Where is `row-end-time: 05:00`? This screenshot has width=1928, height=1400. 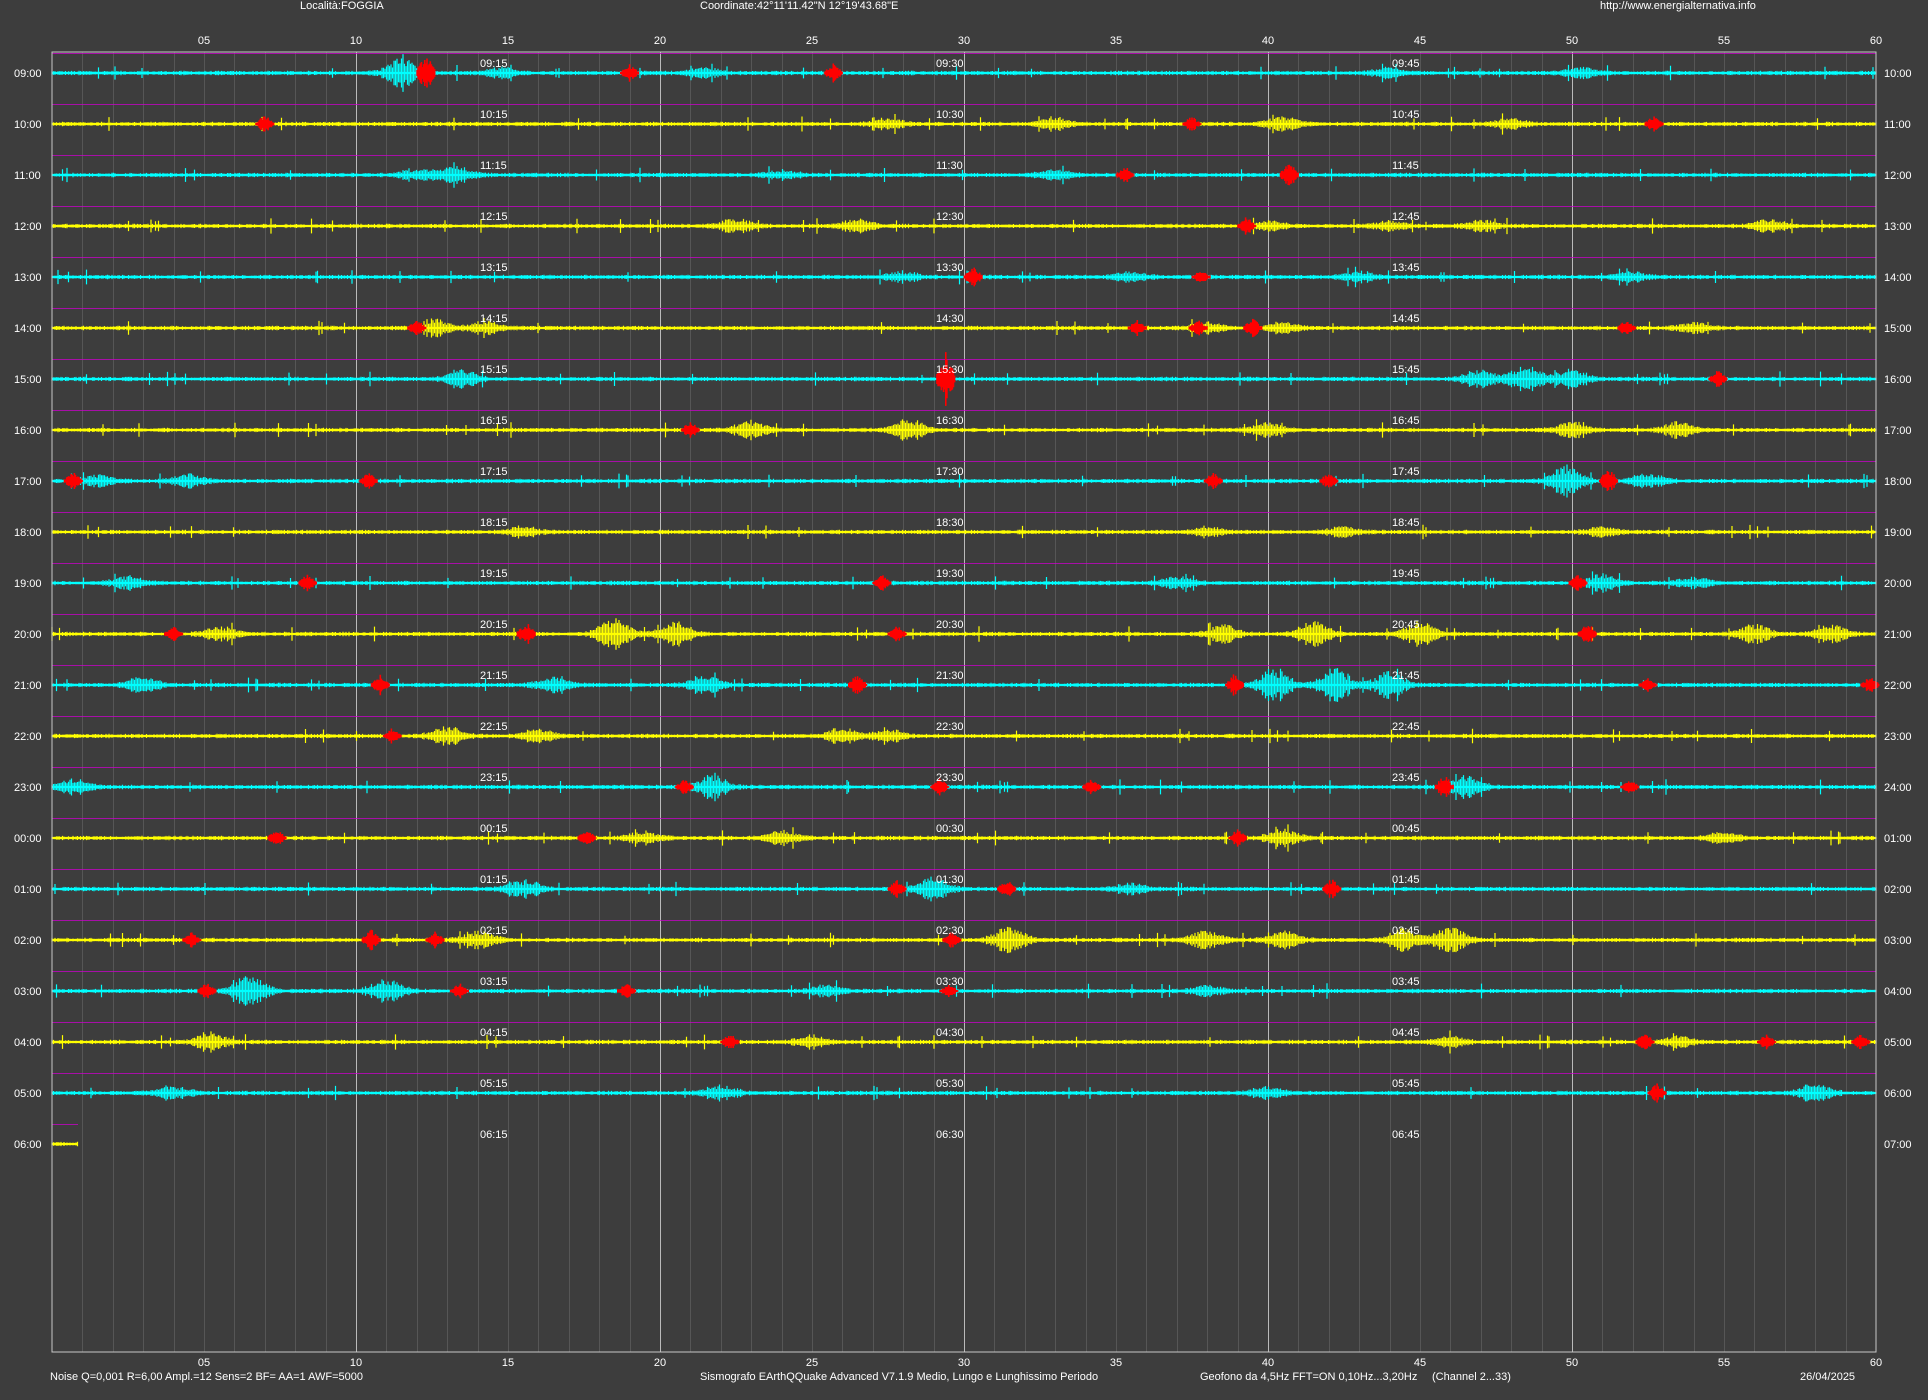 row-end-time: 05:00 is located at coordinates (1898, 1043).